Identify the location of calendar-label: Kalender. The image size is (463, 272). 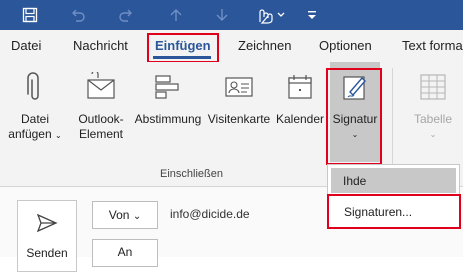
(300, 119).